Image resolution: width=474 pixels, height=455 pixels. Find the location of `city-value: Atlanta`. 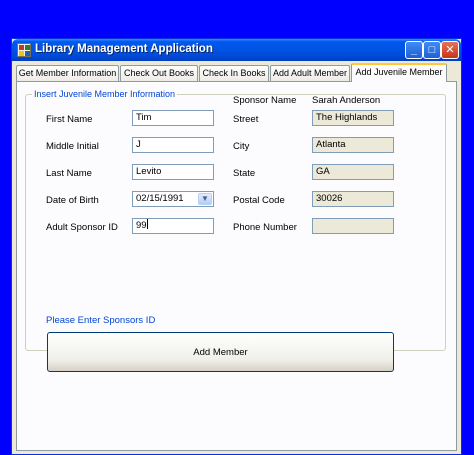

city-value: Atlanta is located at coordinates (331, 144).